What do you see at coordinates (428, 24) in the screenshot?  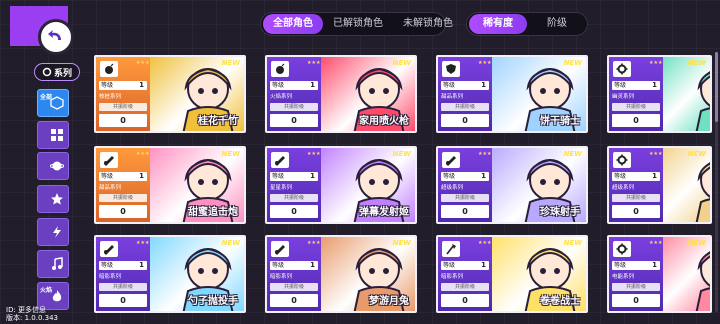 I see `tab-locked-roles: 未解锁角色` at bounding box center [428, 24].